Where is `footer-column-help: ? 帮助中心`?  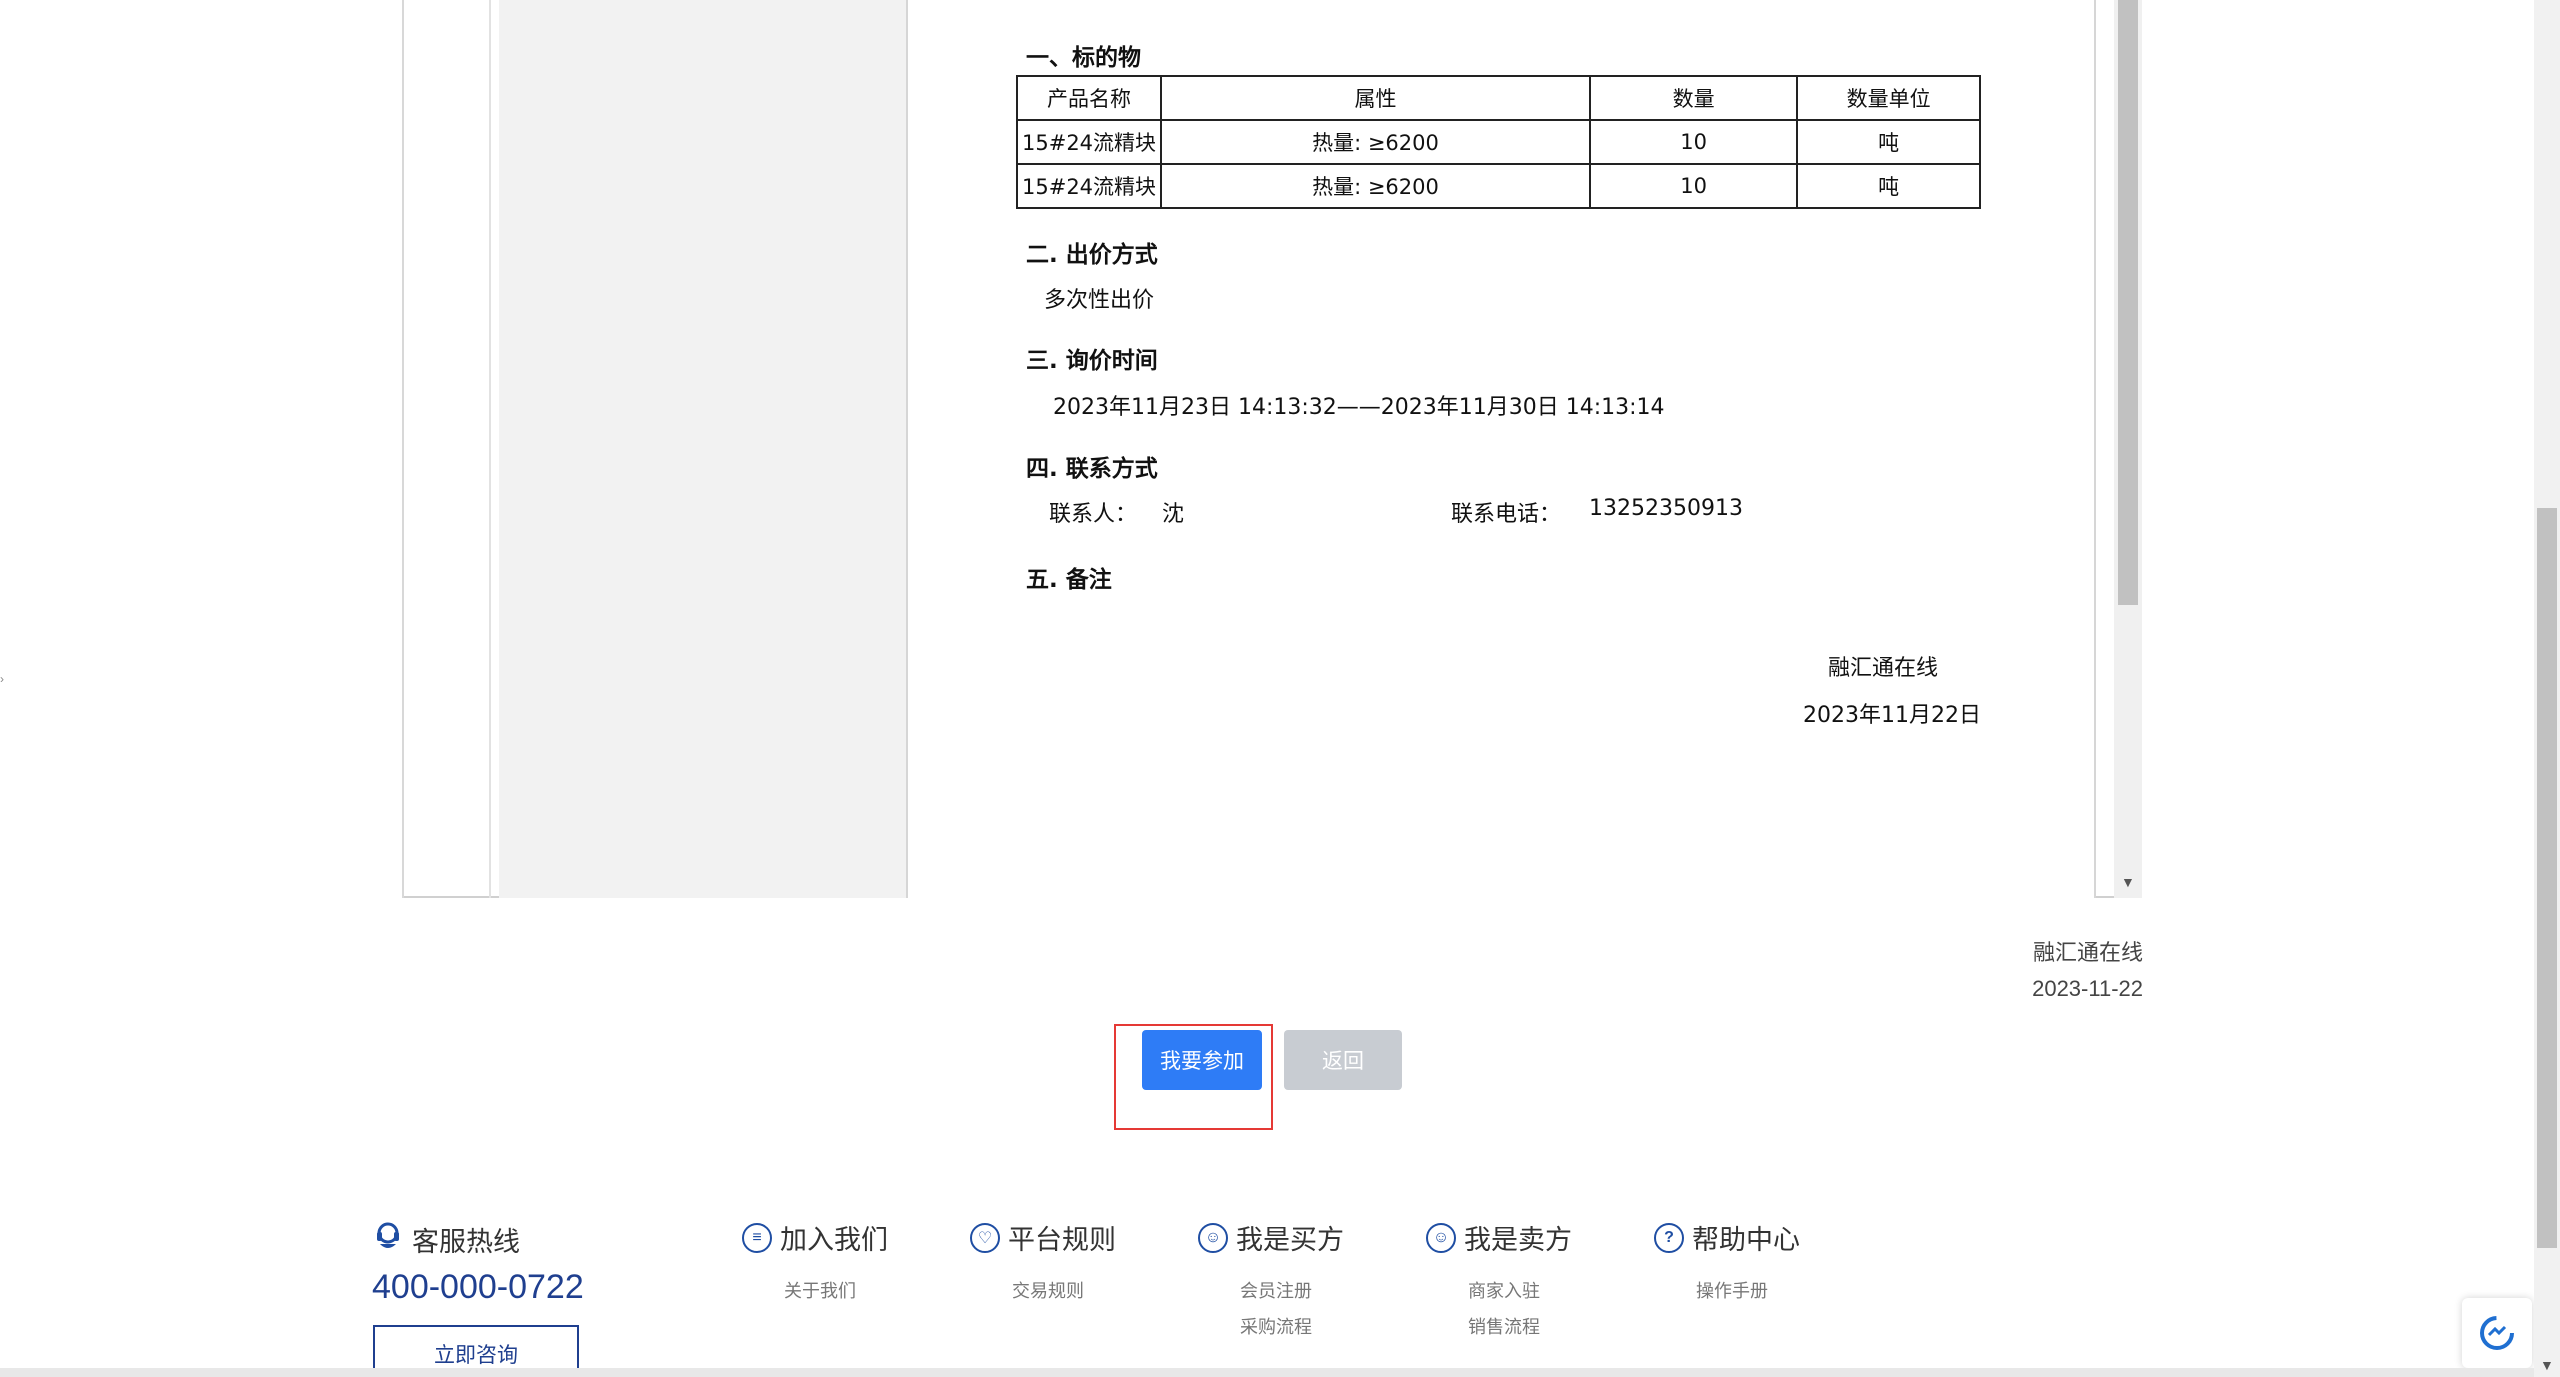
footer-column-help: ? 帮助中心 is located at coordinates (1727, 1237).